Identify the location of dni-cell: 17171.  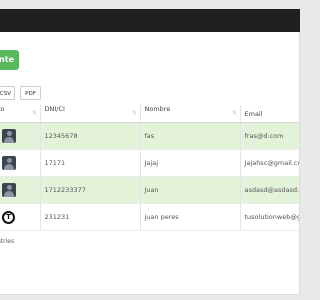
(90, 163).